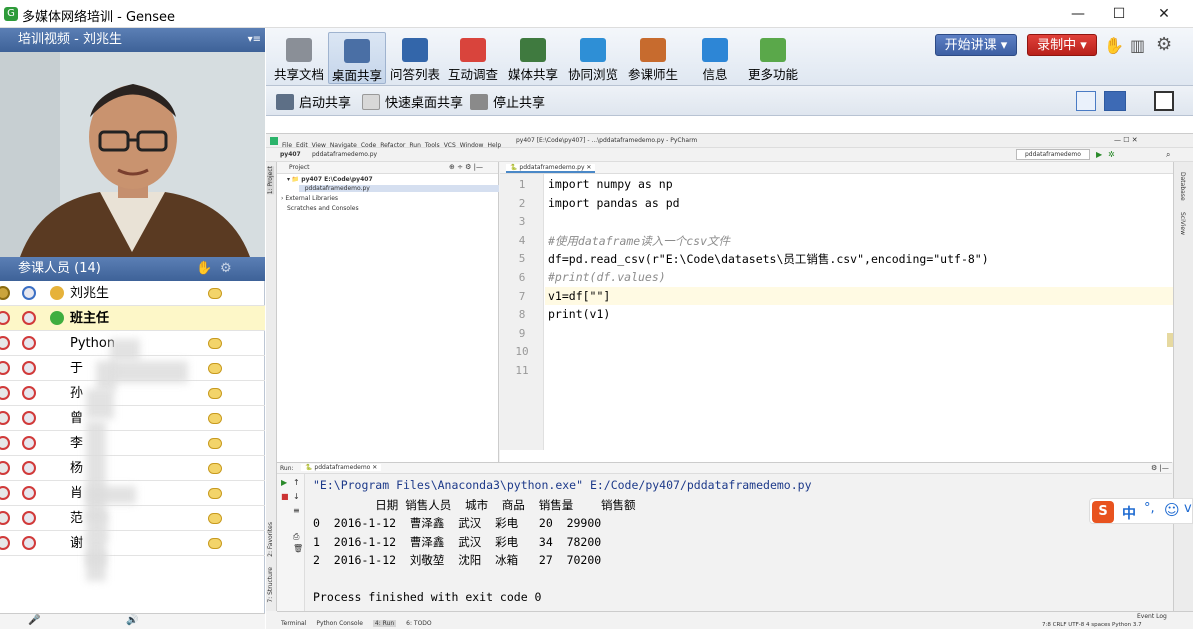 The height and width of the screenshot is (629, 1193). I want to click on stop-share-button: 停止共享, so click(507, 101).